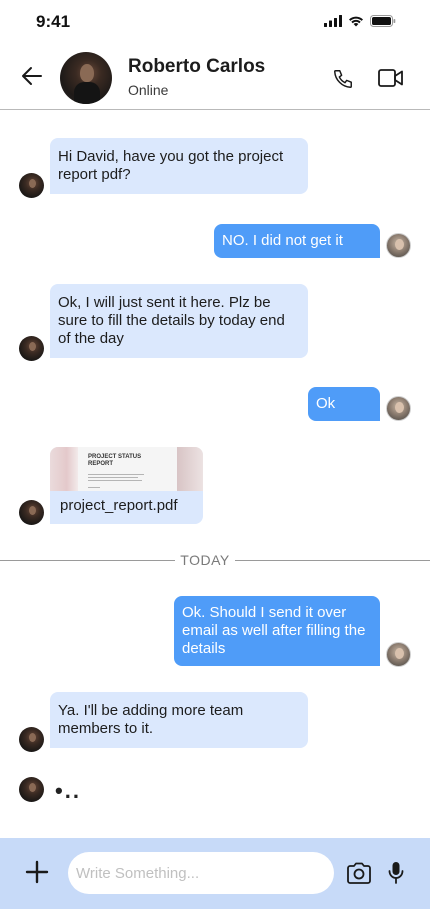  What do you see at coordinates (383, 21) in the screenshot?
I see `battery-icon` at bounding box center [383, 21].